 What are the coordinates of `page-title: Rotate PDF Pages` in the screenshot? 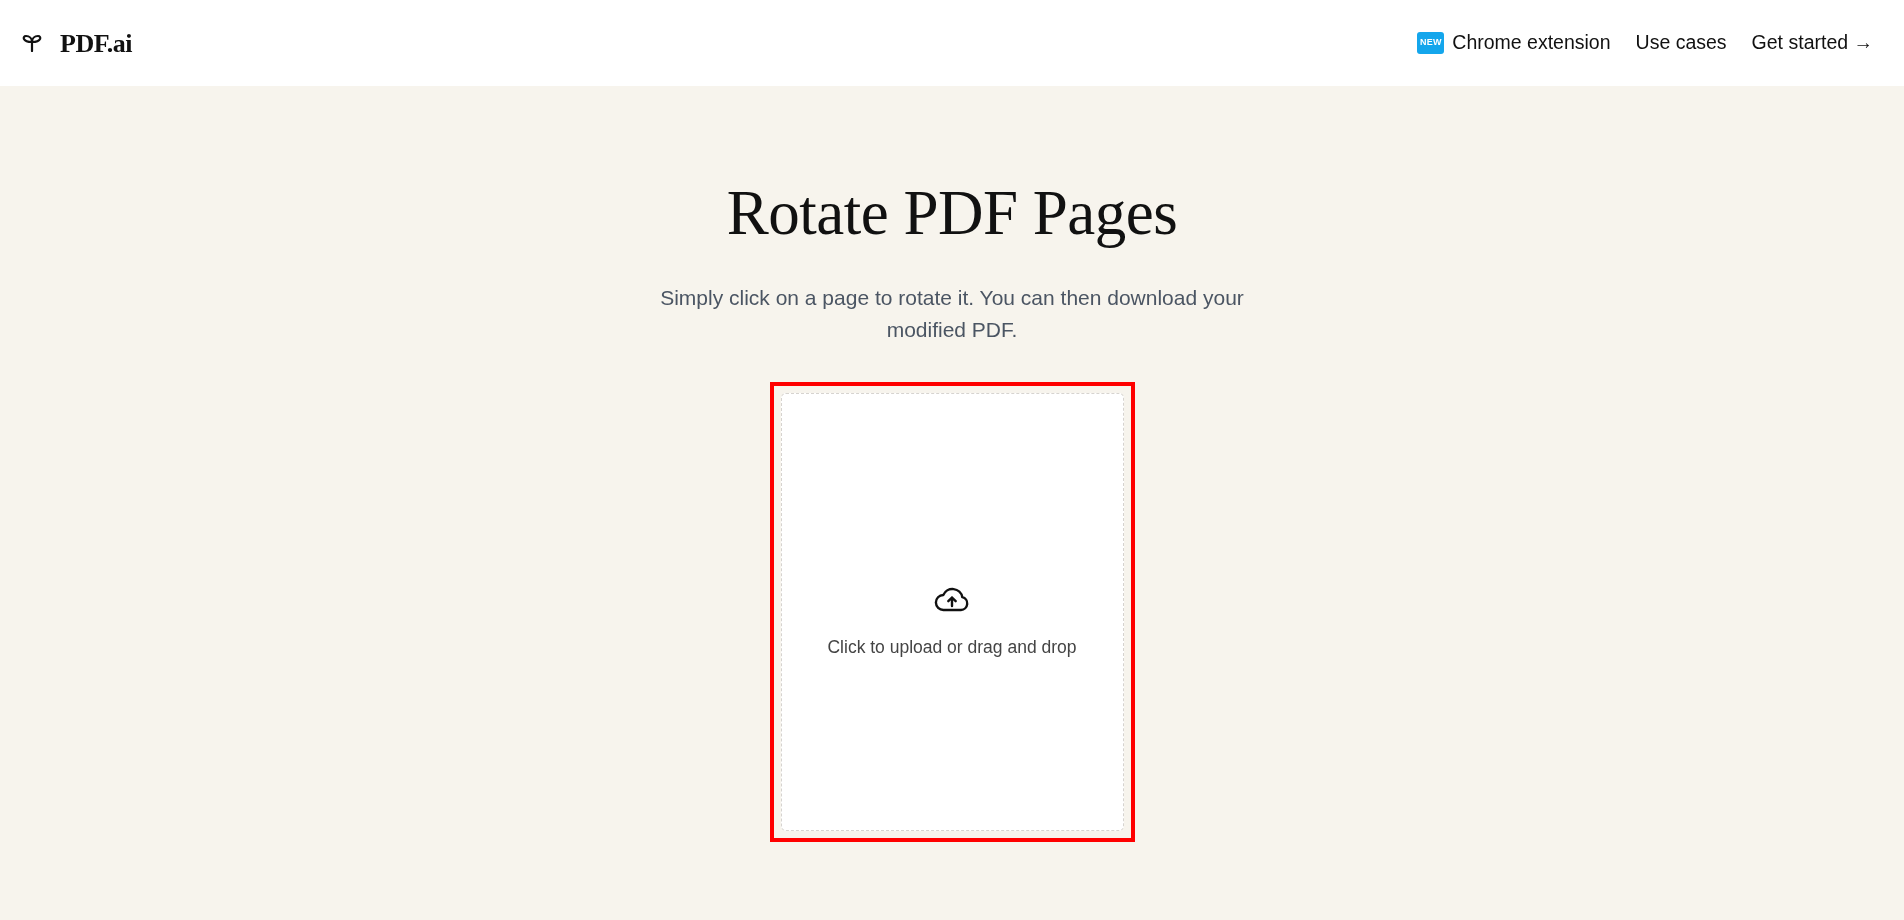 It's located at (952, 213).